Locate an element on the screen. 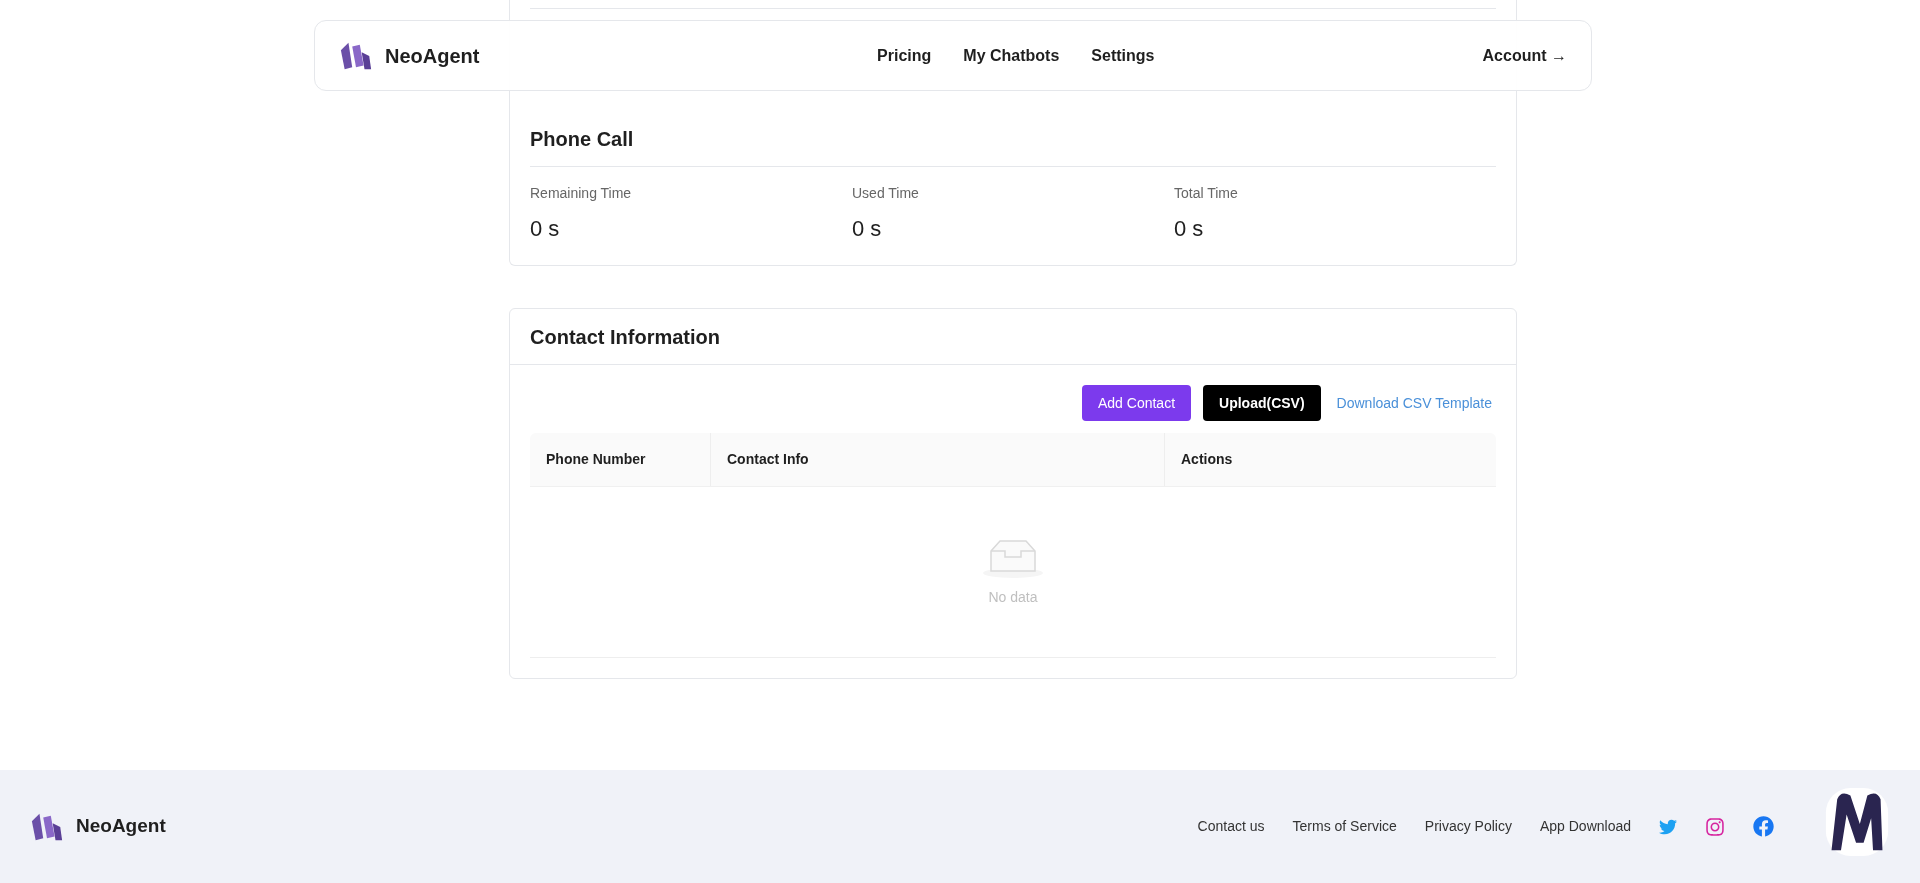 The image size is (1920, 883). instagram-icon is located at coordinates (1715, 826).